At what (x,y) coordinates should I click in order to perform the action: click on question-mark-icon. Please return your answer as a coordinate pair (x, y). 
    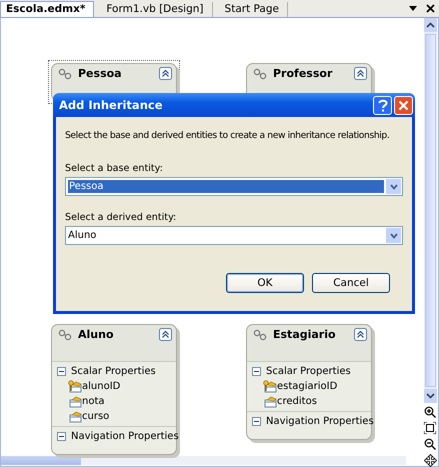
    Looking at the image, I should click on (383, 105).